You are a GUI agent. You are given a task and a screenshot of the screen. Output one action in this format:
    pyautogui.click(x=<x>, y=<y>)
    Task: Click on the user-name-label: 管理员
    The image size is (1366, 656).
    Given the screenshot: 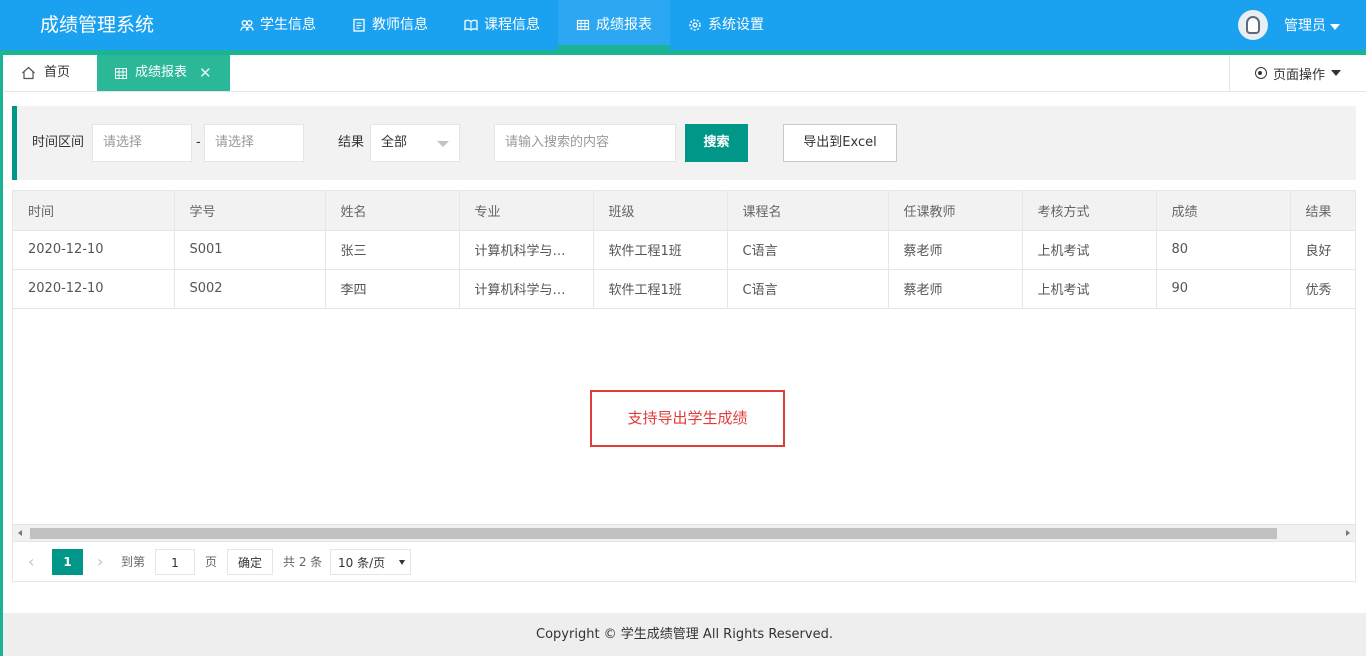 What is the action you would take?
    pyautogui.click(x=1305, y=26)
    